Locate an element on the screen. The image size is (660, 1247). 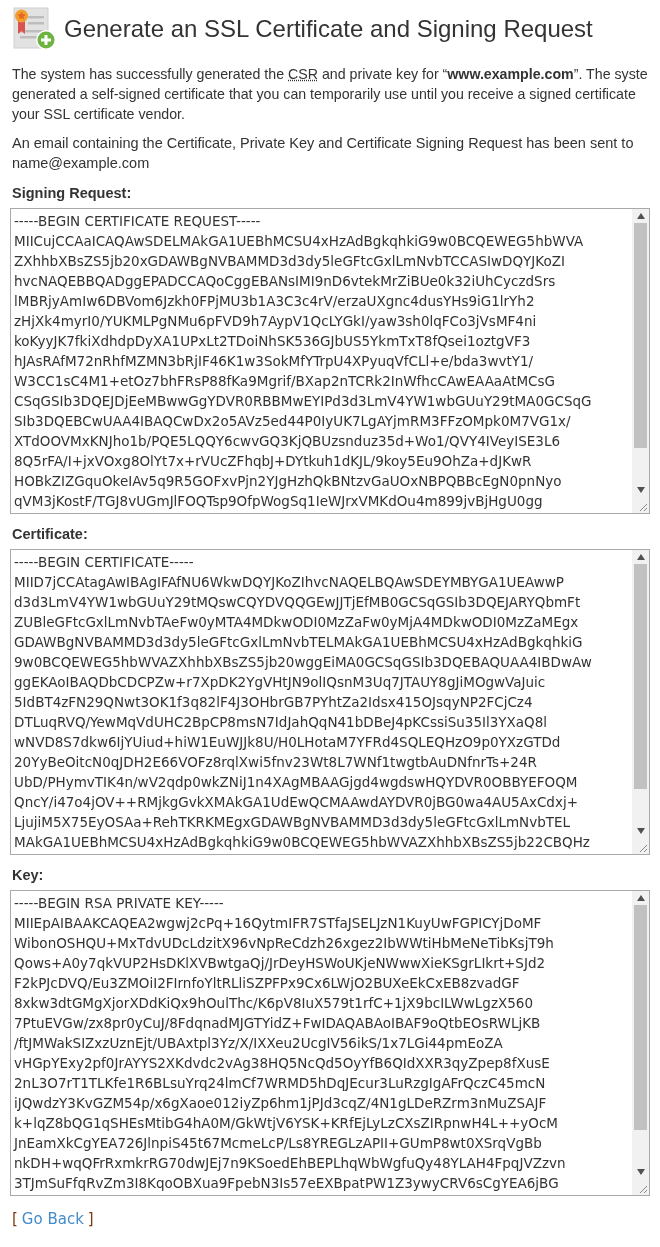
field-label: Certificate: is located at coordinates (50, 534).